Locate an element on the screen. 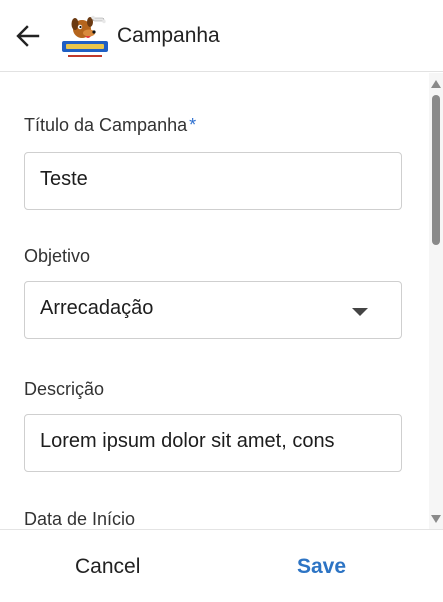 The height and width of the screenshot is (602, 443). vertical-scrollbar is located at coordinates (436, 301).